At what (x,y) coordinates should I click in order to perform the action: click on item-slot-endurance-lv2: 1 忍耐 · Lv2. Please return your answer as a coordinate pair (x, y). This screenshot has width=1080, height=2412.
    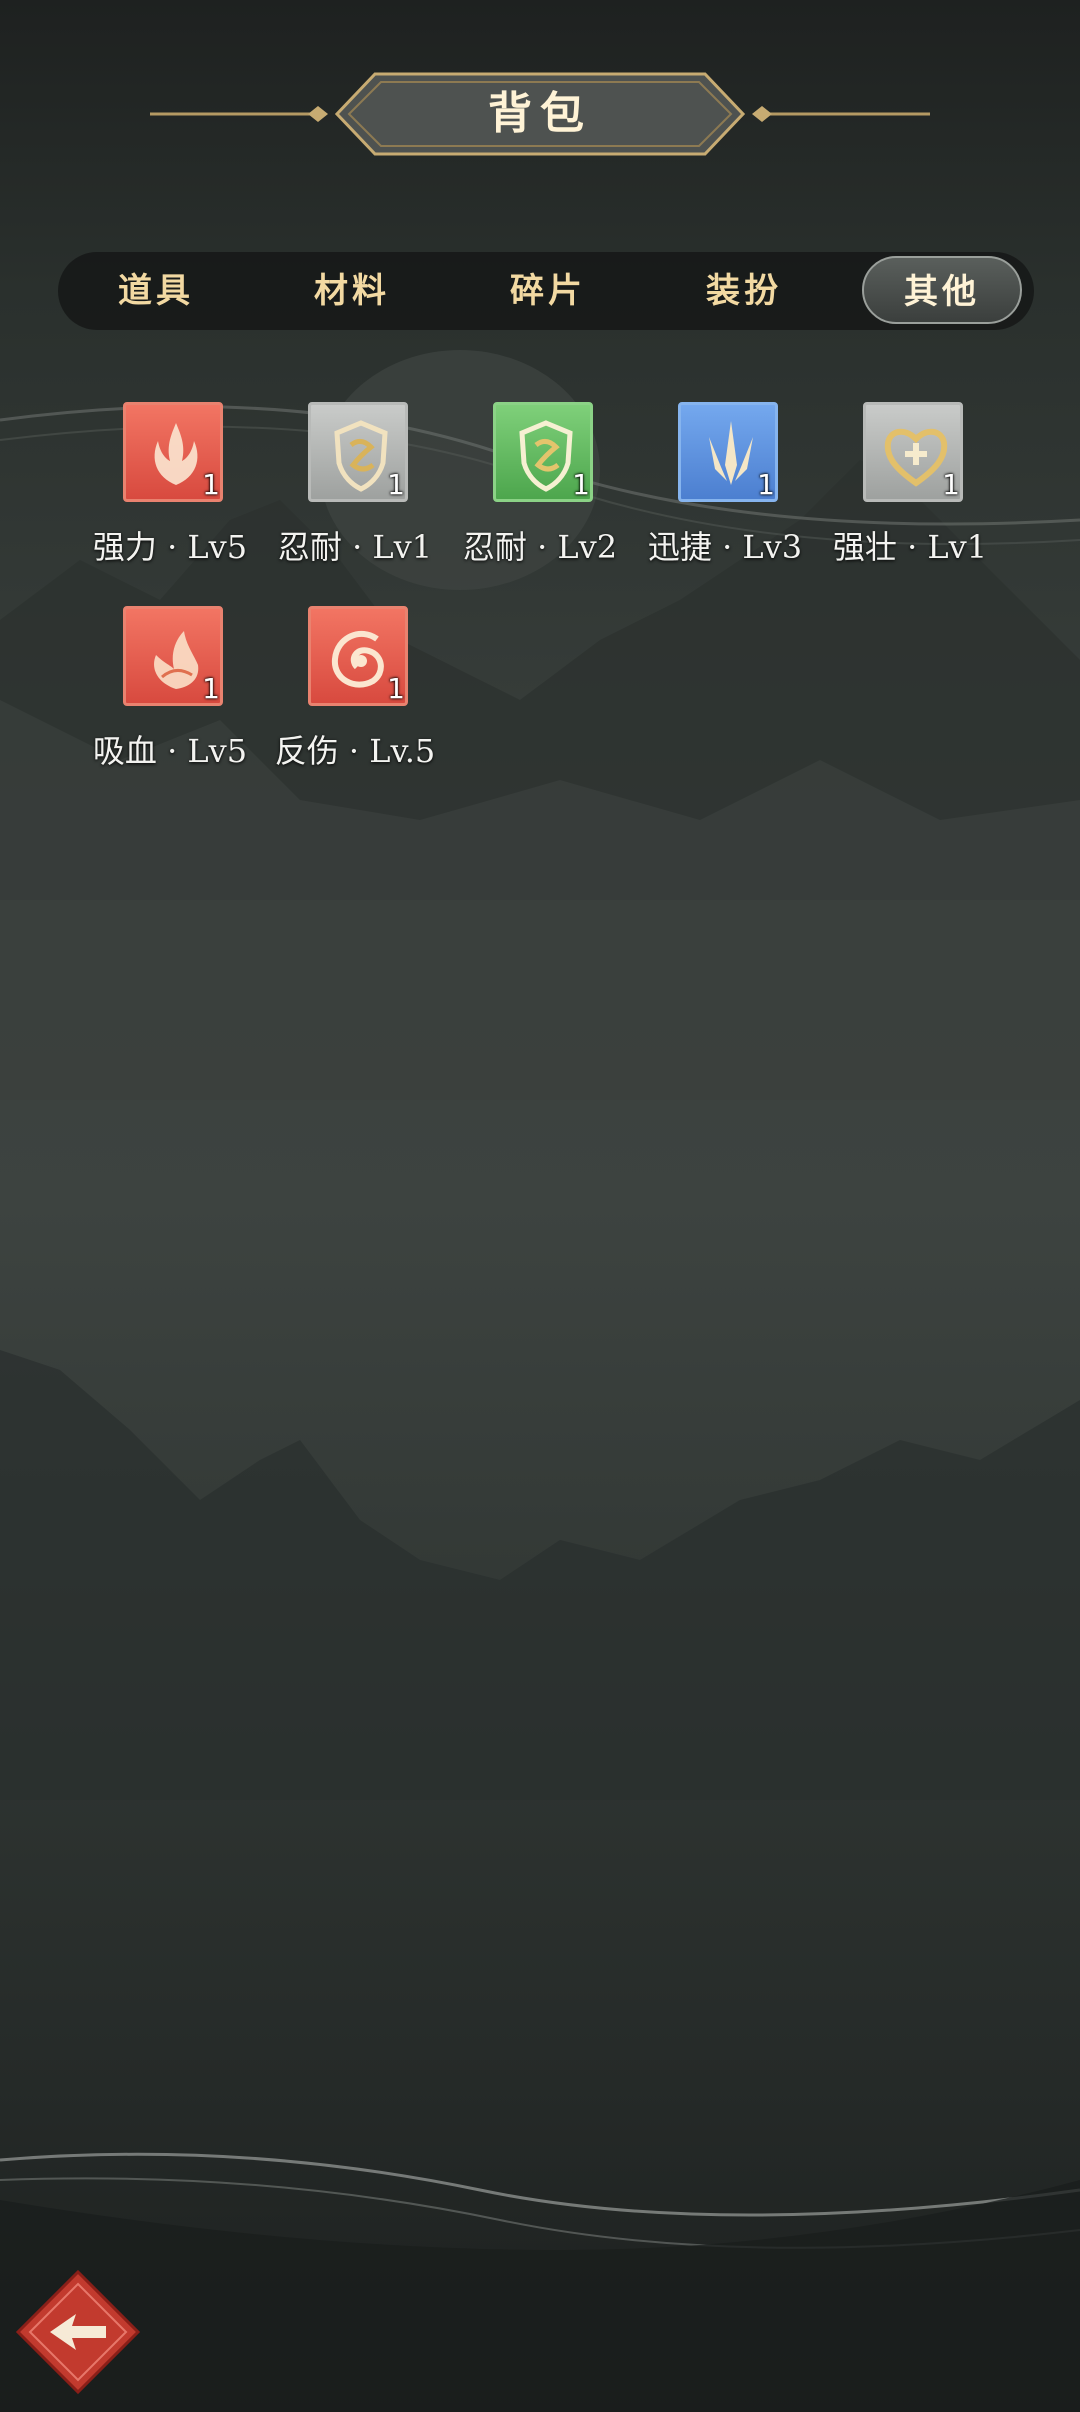
    Looking at the image, I should click on (540, 487).